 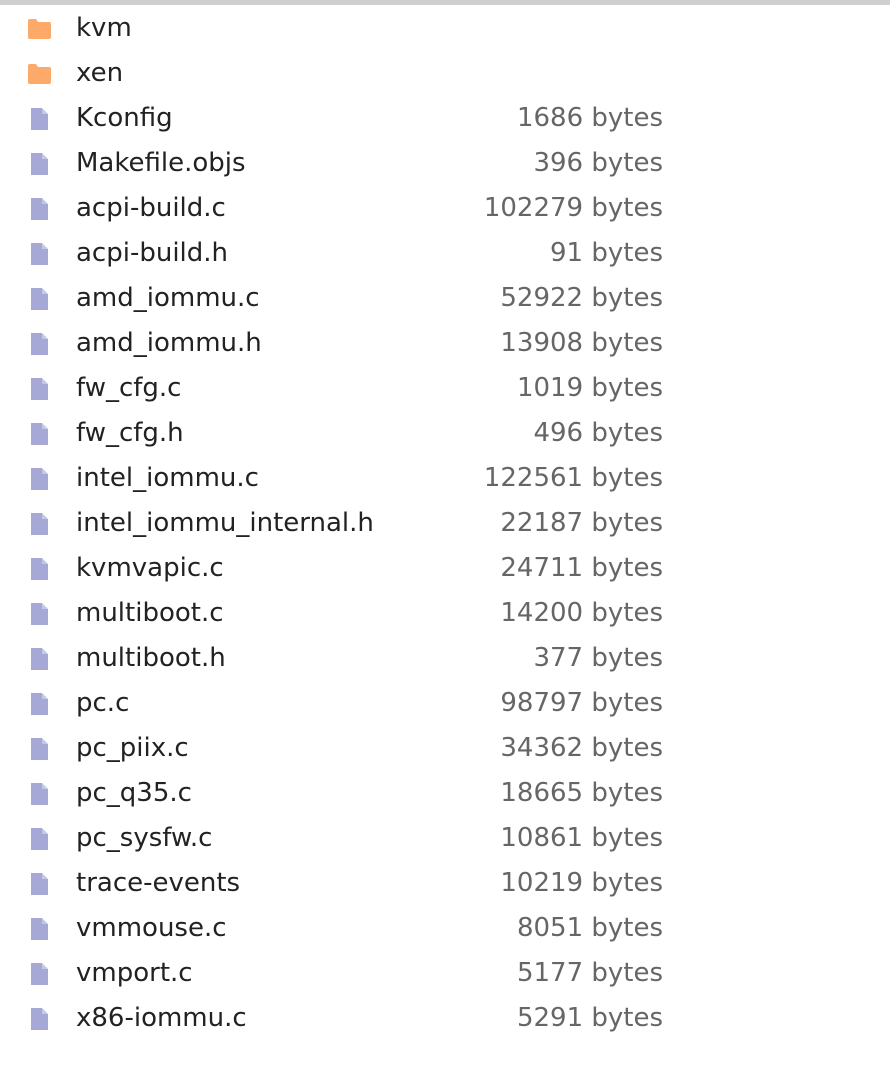 What do you see at coordinates (598, 163) in the screenshot?
I see `file-size: 396 bytes` at bounding box center [598, 163].